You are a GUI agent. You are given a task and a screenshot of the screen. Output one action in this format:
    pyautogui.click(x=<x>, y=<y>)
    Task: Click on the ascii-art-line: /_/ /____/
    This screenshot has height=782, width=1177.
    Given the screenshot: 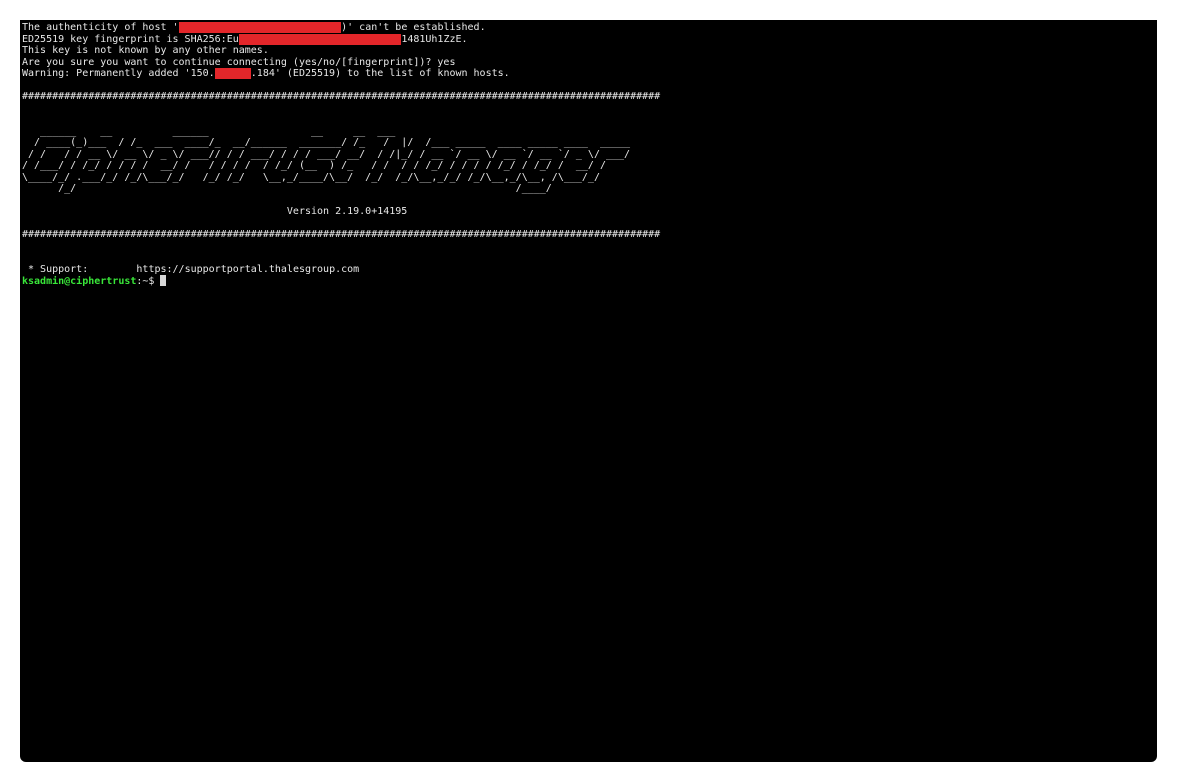 What is the action you would take?
    pyautogui.click(x=287, y=188)
    